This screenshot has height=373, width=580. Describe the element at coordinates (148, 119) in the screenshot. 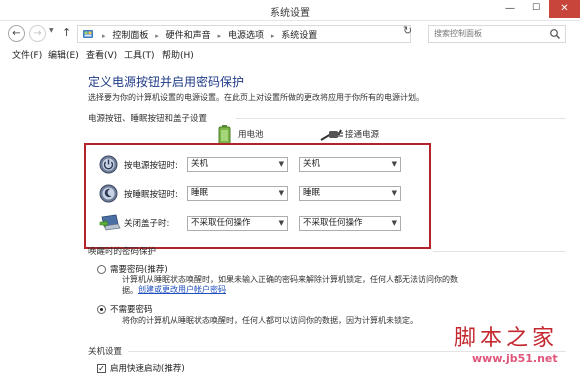

I see `section-heading-buttons: 电源按钮、睡眠按钮和盖子设置` at that location.